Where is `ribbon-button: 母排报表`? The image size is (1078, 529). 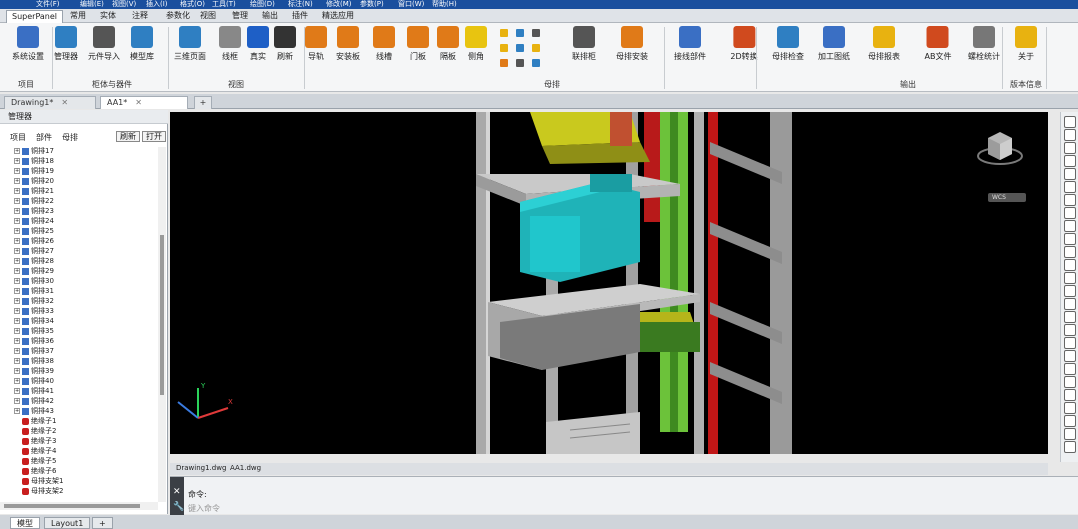 ribbon-button: 母排报表 is located at coordinates (884, 44).